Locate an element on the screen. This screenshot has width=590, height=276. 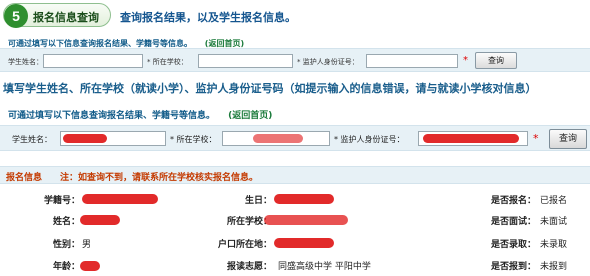
birthday-label: 生日： is located at coordinates (258, 201).